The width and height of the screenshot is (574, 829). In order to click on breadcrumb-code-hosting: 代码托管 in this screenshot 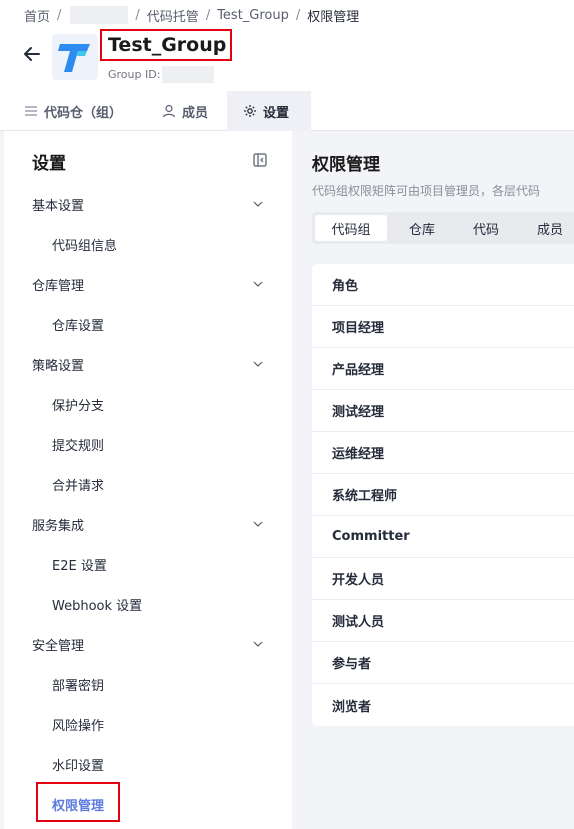, I will do `click(173, 15)`.